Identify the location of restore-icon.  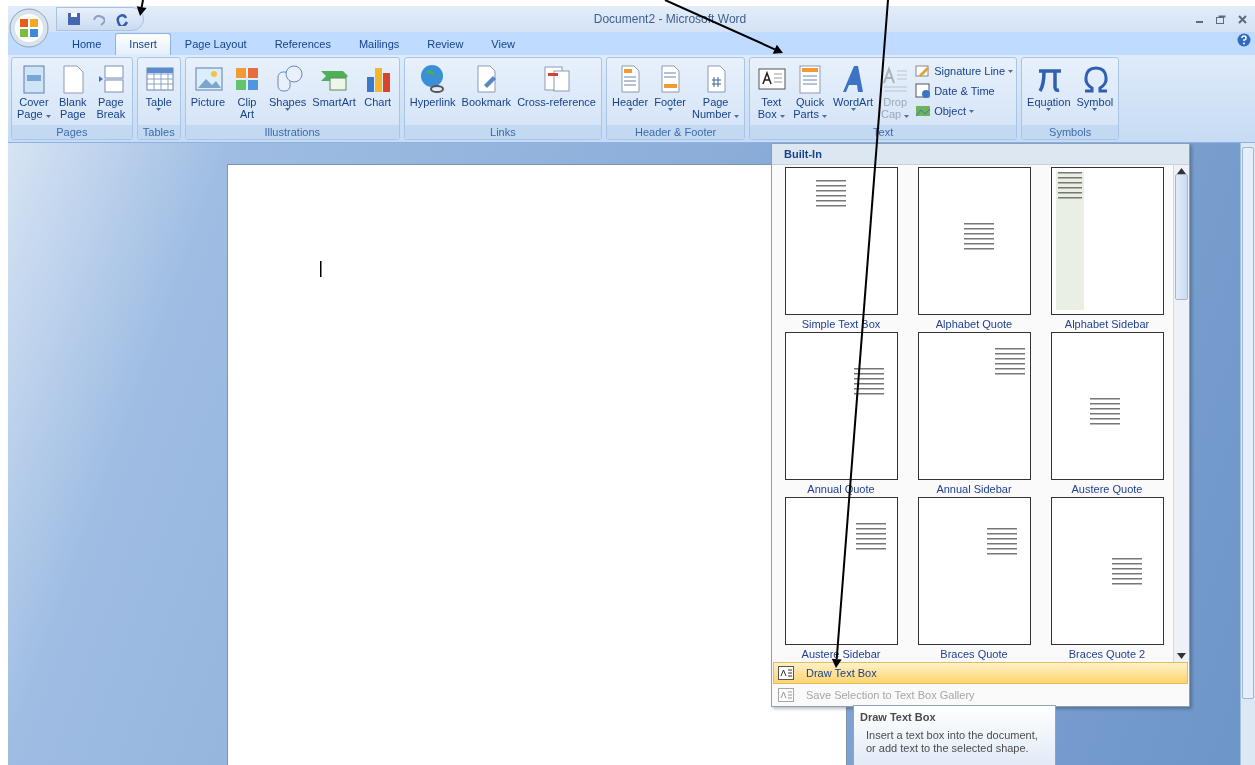
(1221, 19).